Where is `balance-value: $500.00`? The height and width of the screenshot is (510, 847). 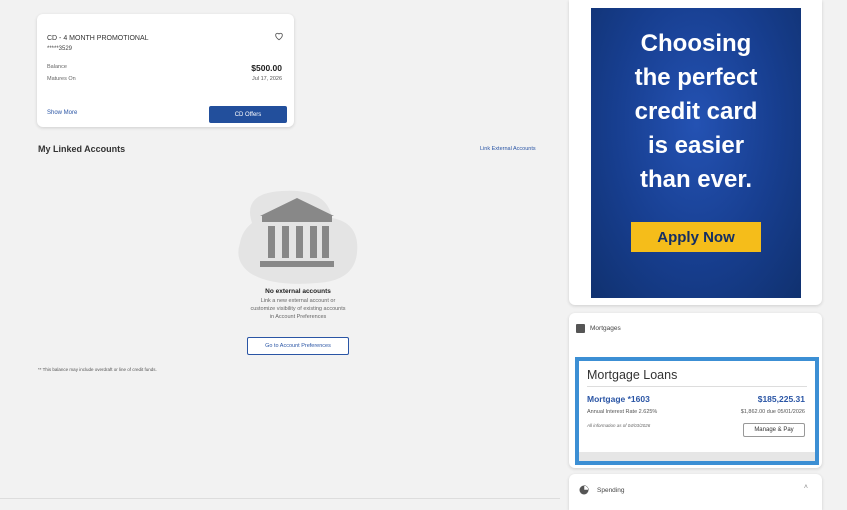 balance-value: $500.00 is located at coordinates (266, 68).